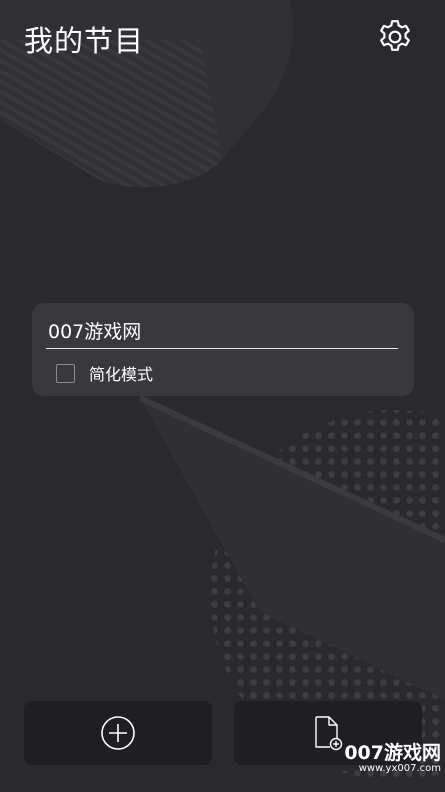 This screenshot has height=792, width=445. I want to click on simple-mode-checkbox, so click(65, 373).